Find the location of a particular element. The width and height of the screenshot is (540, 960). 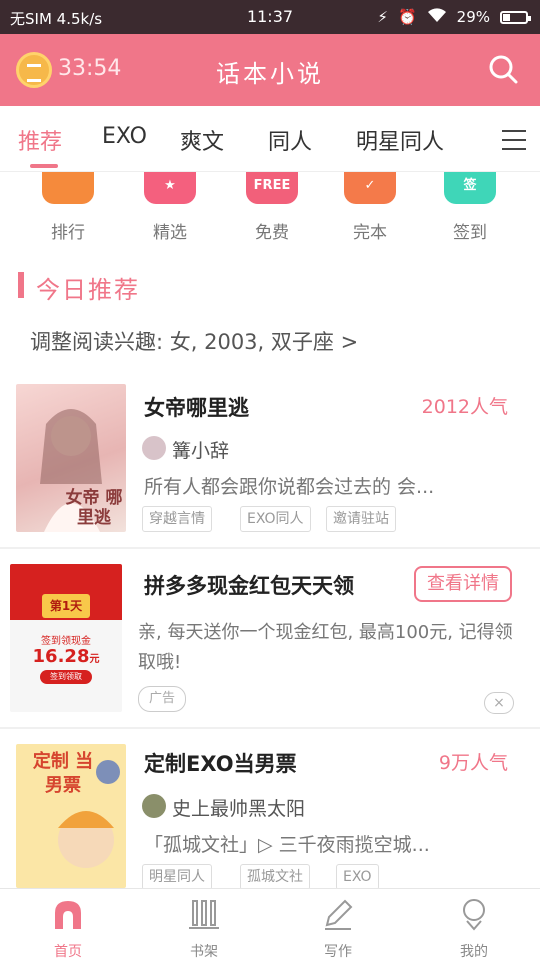

nav-label: 我的 is located at coordinates (474, 952).